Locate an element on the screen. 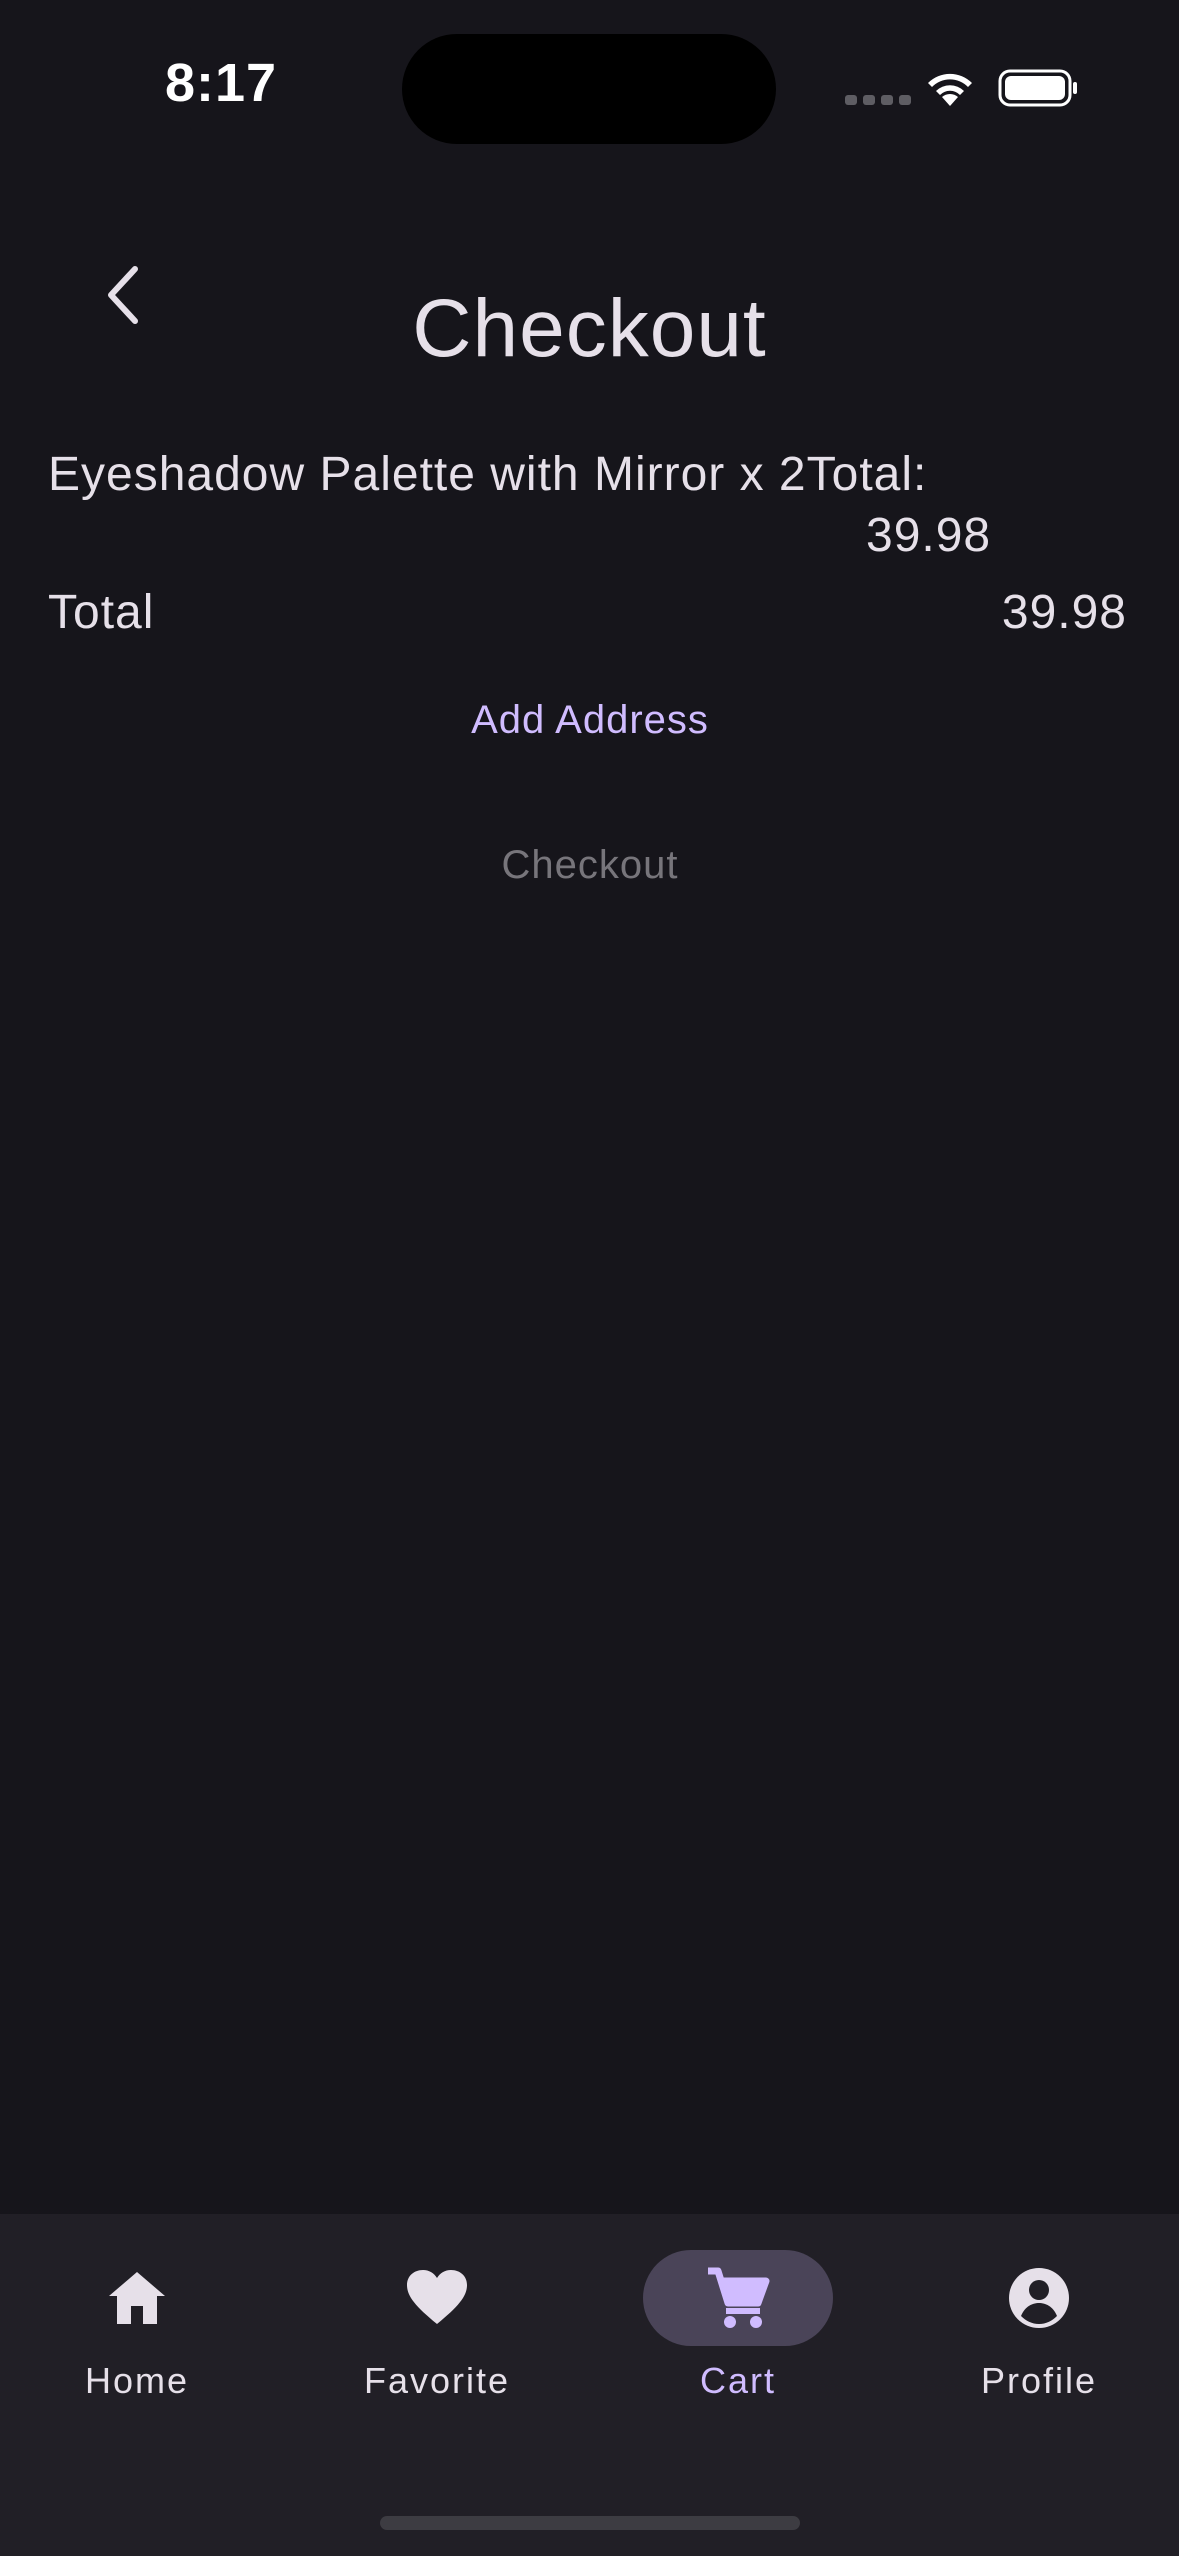 The image size is (1179, 2556). battery-icon is located at coordinates (1037, 88).